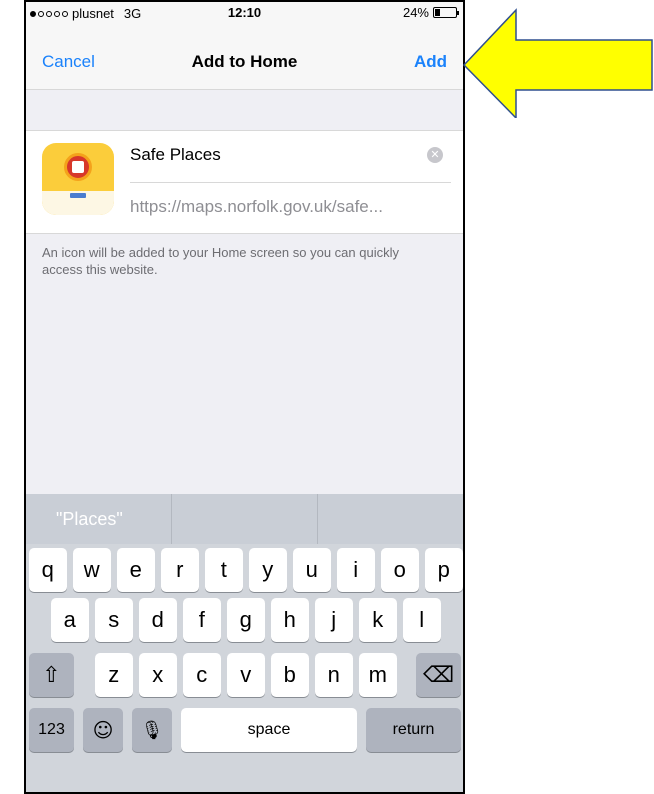 The height and width of the screenshot is (794, 654). I want to click on shift-key: ⇧, so click(51, 675).